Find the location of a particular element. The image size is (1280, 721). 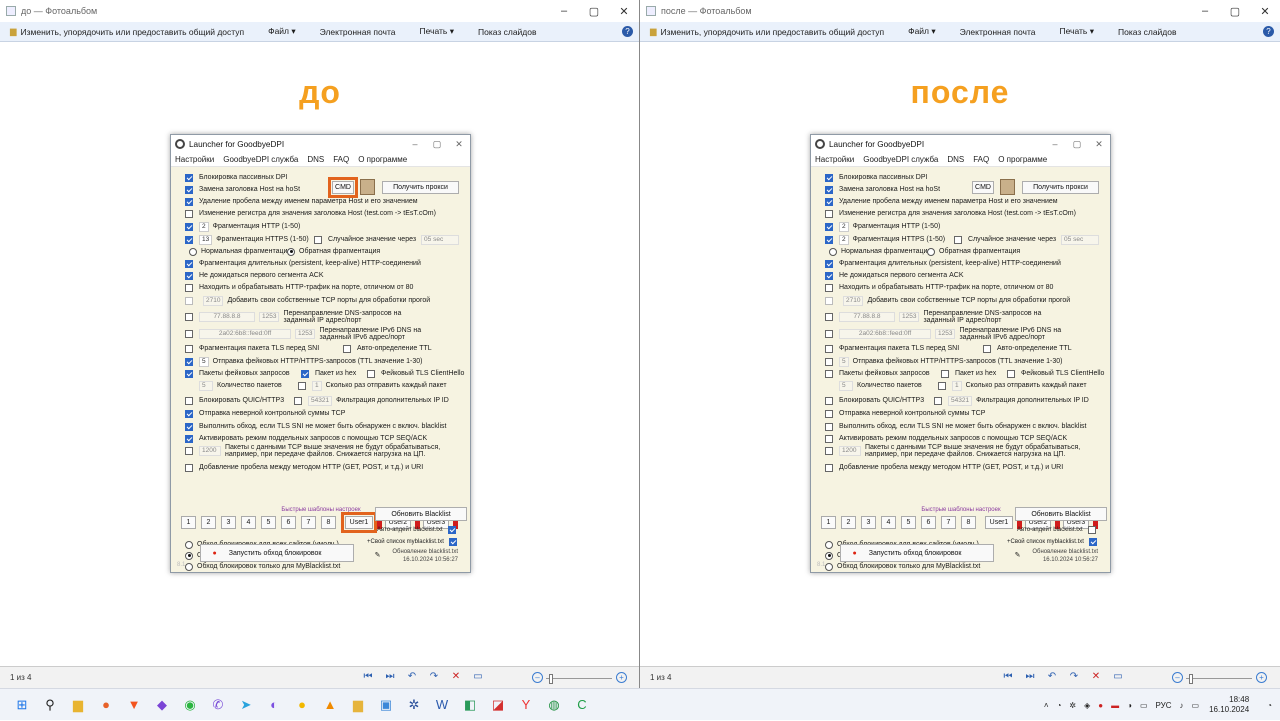

own-list-checkbox is located at coordinates (1092, 541).